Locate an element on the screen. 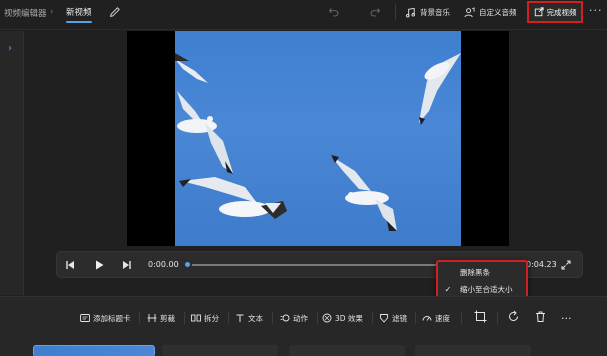 This screenshot has width=607, height=356. storyboard-clip-selected is located at coordinates (94, 350).